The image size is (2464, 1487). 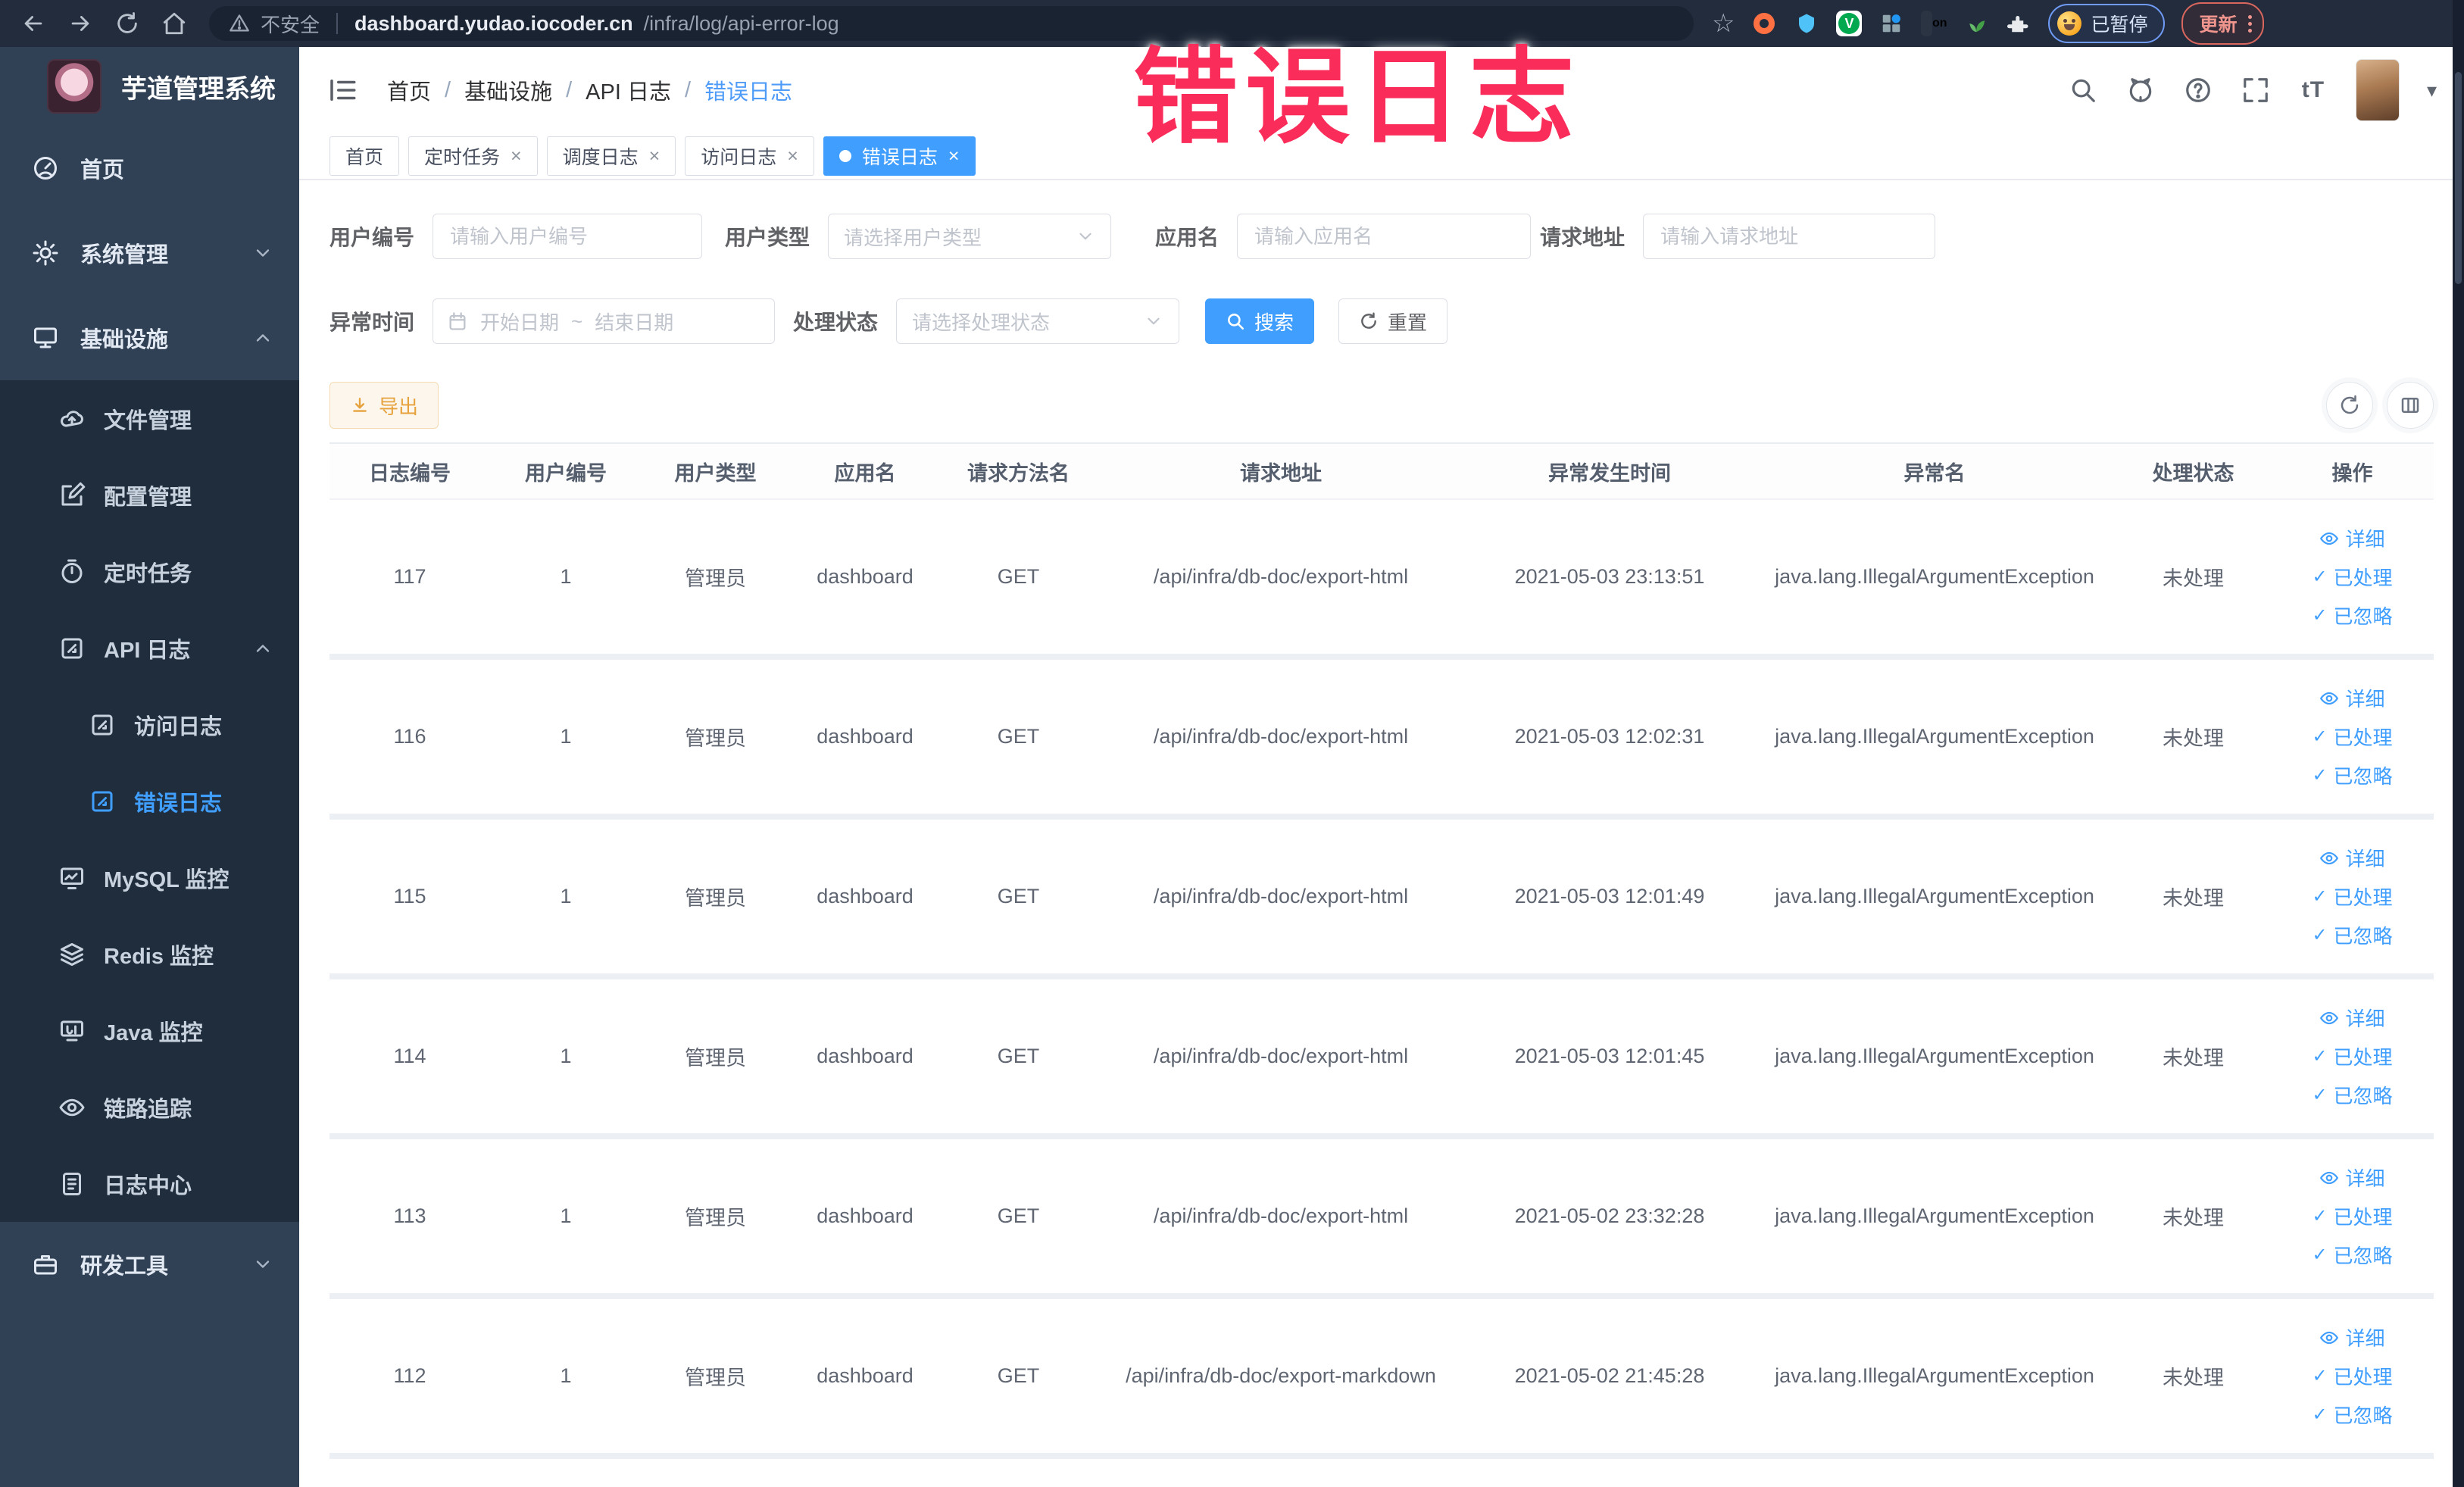 I want to click on infra-icon, so click(x=45, y=337).